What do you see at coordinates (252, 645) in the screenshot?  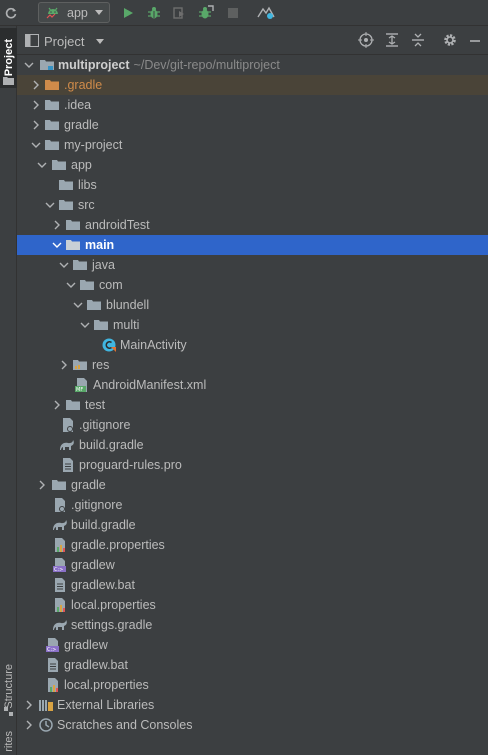 I see `tree-row-gradlew-root: C:> gradlew` at bounding box center [252, 645].